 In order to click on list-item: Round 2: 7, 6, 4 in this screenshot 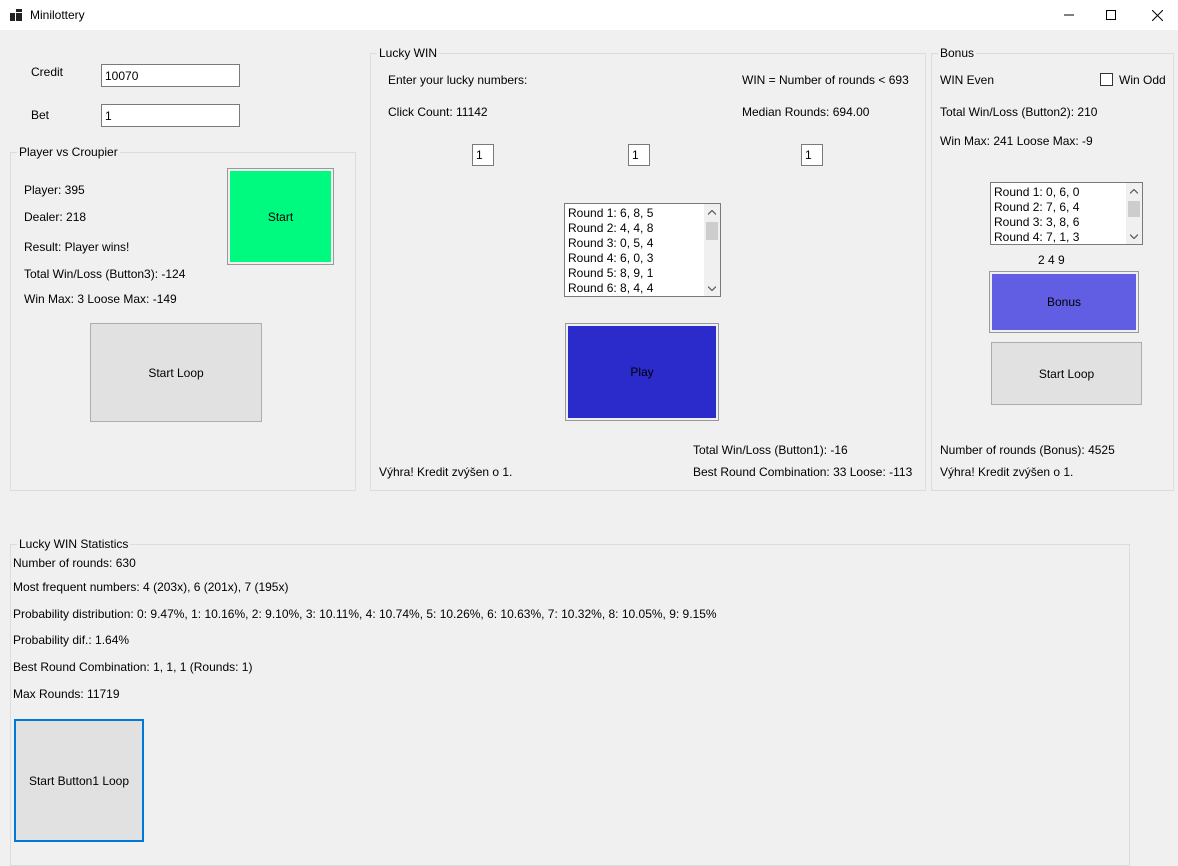, I will do `click(1036, 207)`.